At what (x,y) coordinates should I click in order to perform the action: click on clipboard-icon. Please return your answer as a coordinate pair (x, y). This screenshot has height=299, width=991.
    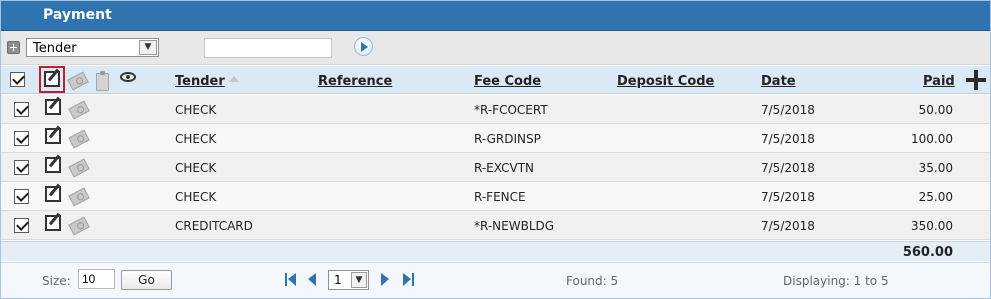
    Looking at the image, I should click on (102, 81).